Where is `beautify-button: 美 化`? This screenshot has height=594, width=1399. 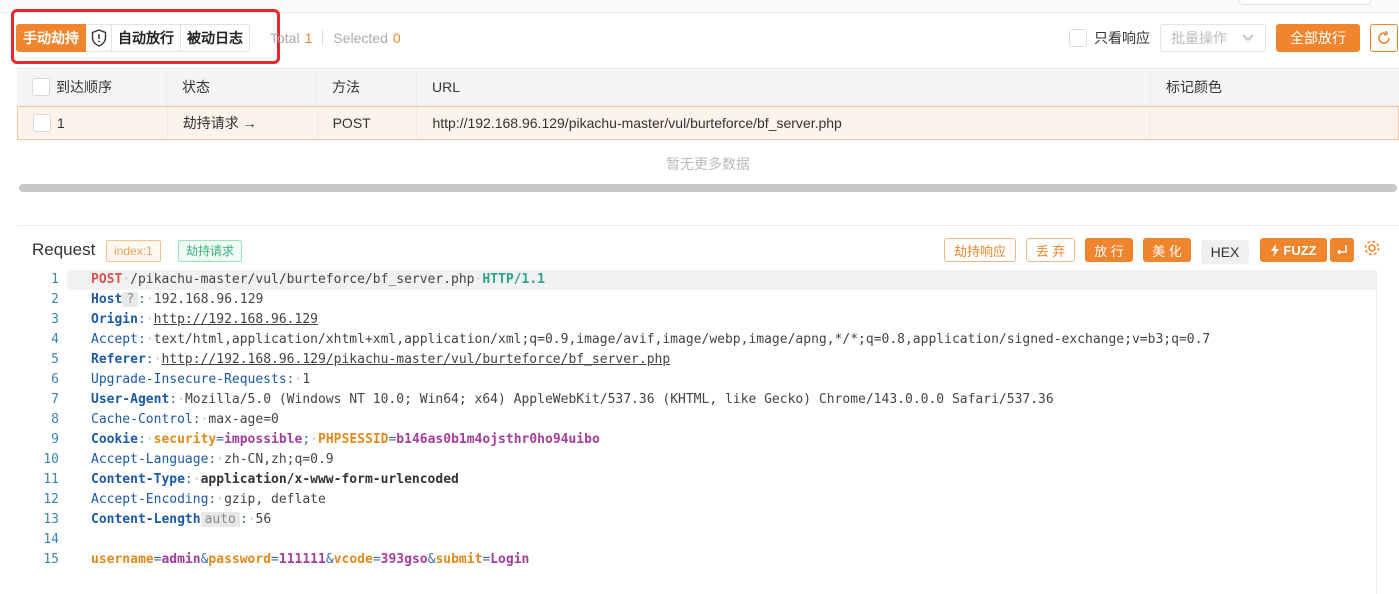
beautify-button: 美 化 is located at coordinates (1167, 250).